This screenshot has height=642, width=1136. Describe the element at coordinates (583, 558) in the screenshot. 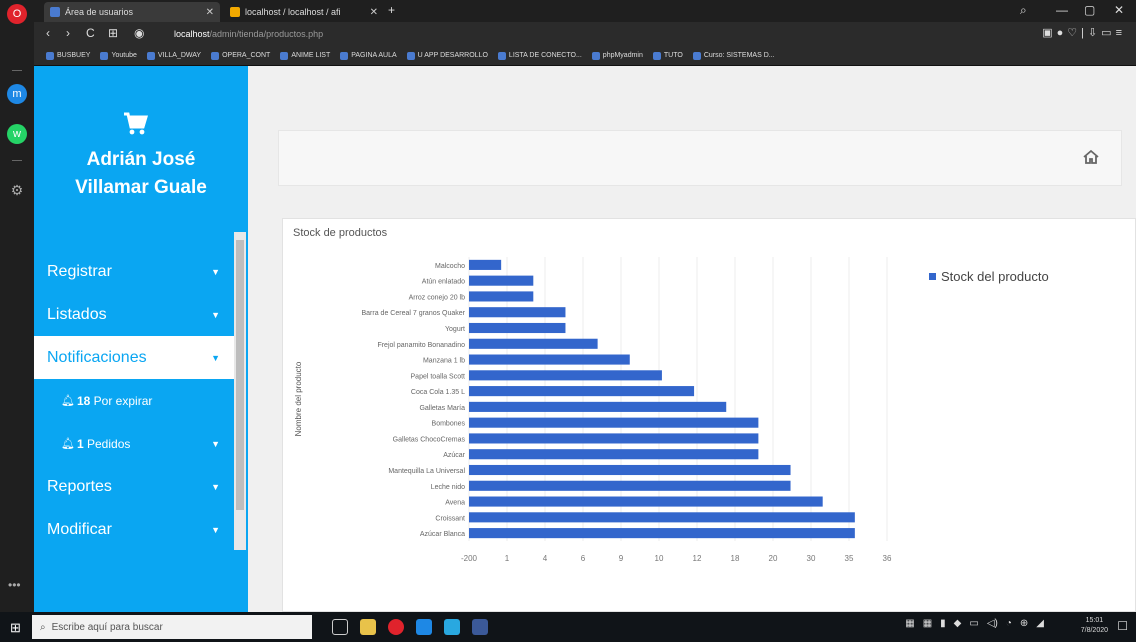

I see `x-tick-label: 6` at that location.